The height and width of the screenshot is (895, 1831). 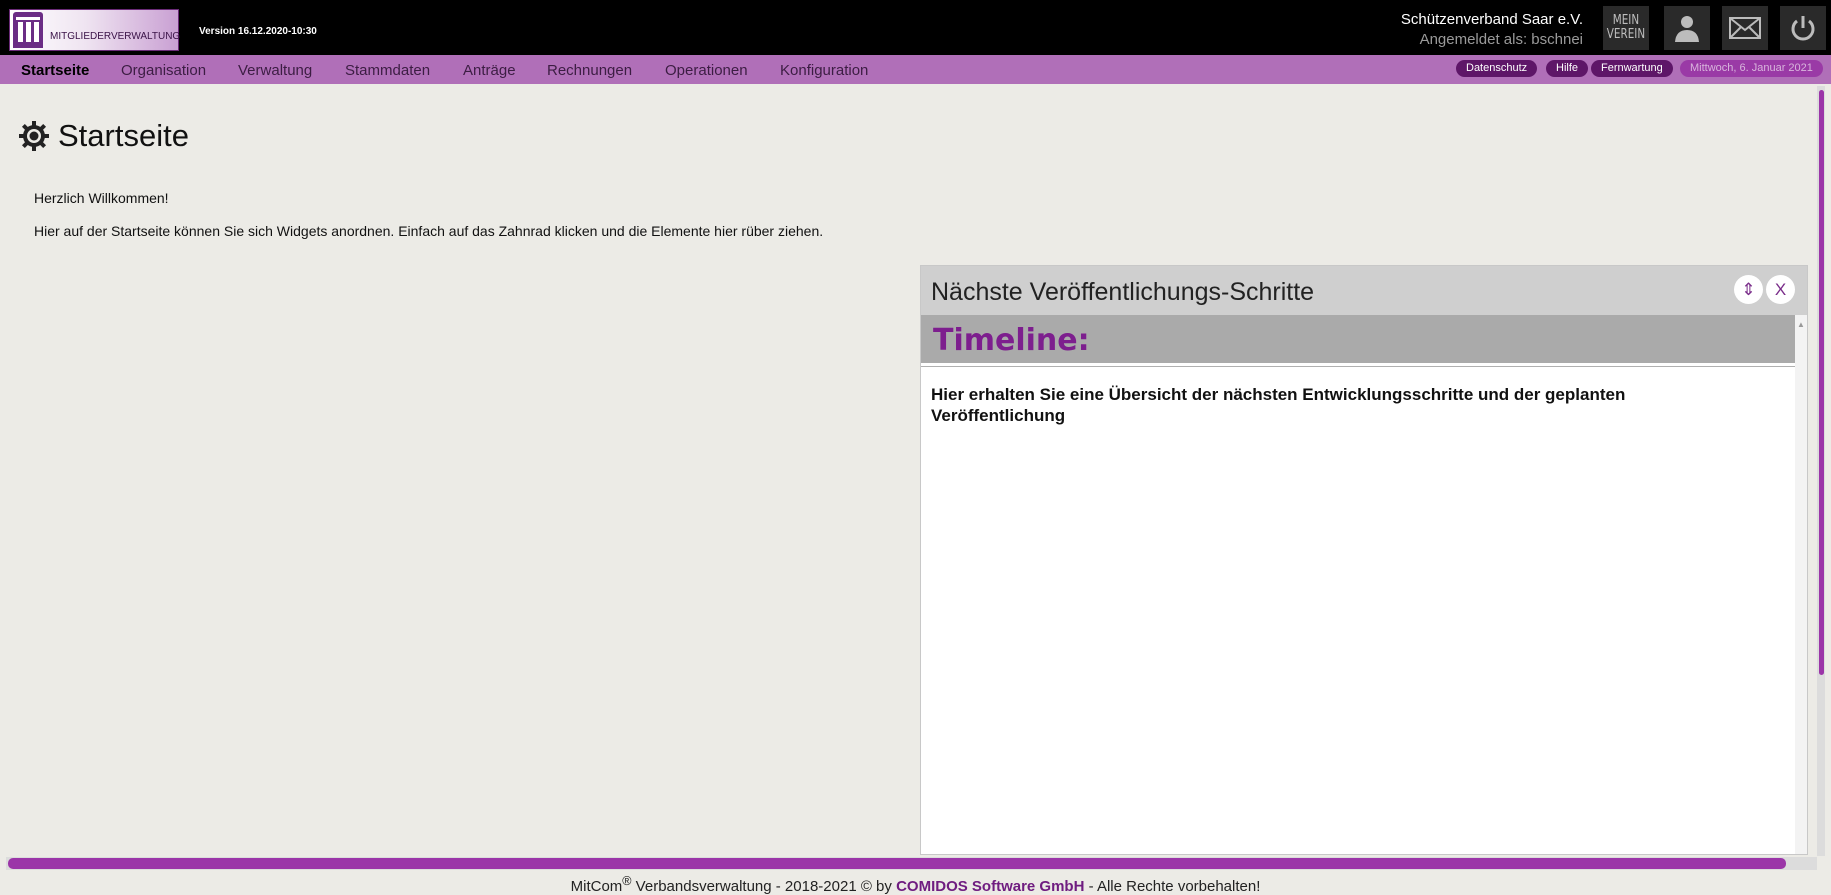 What do you see at coordinates (489, 70) in the screenshot?
I see `nav-item-antraege: Anträge` at bounding box center [489, 70].